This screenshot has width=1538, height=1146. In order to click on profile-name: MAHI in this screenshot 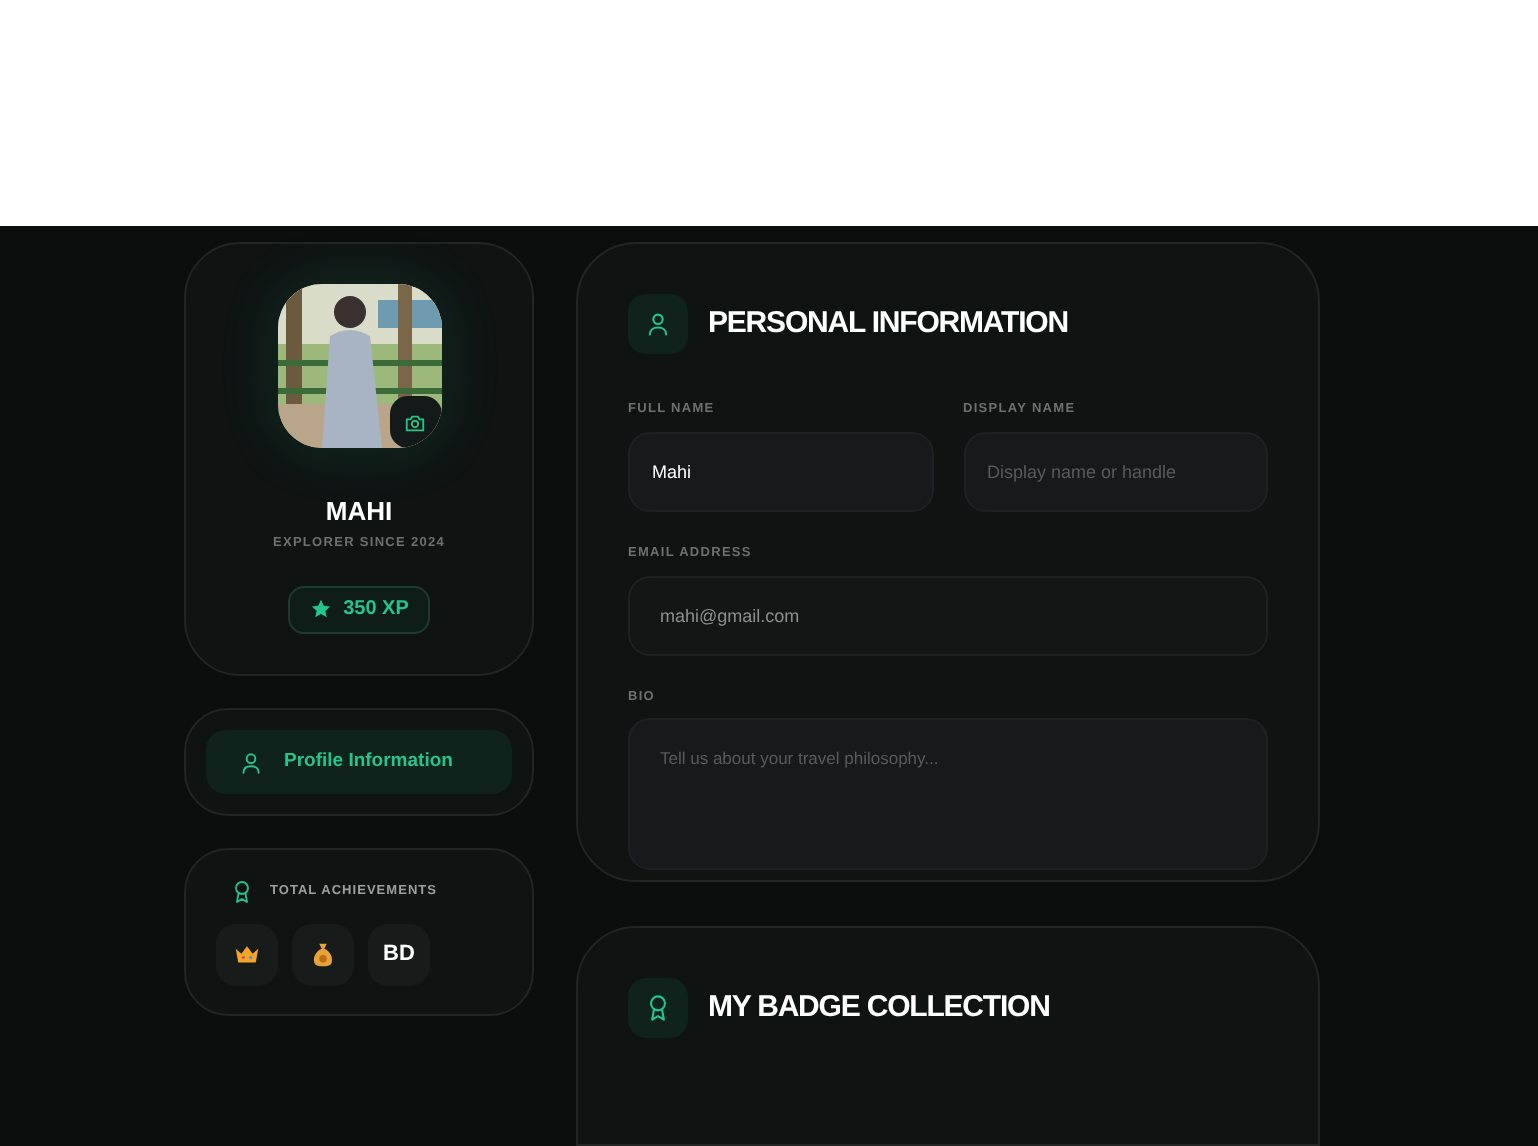, I will do `click(359, 511)`.